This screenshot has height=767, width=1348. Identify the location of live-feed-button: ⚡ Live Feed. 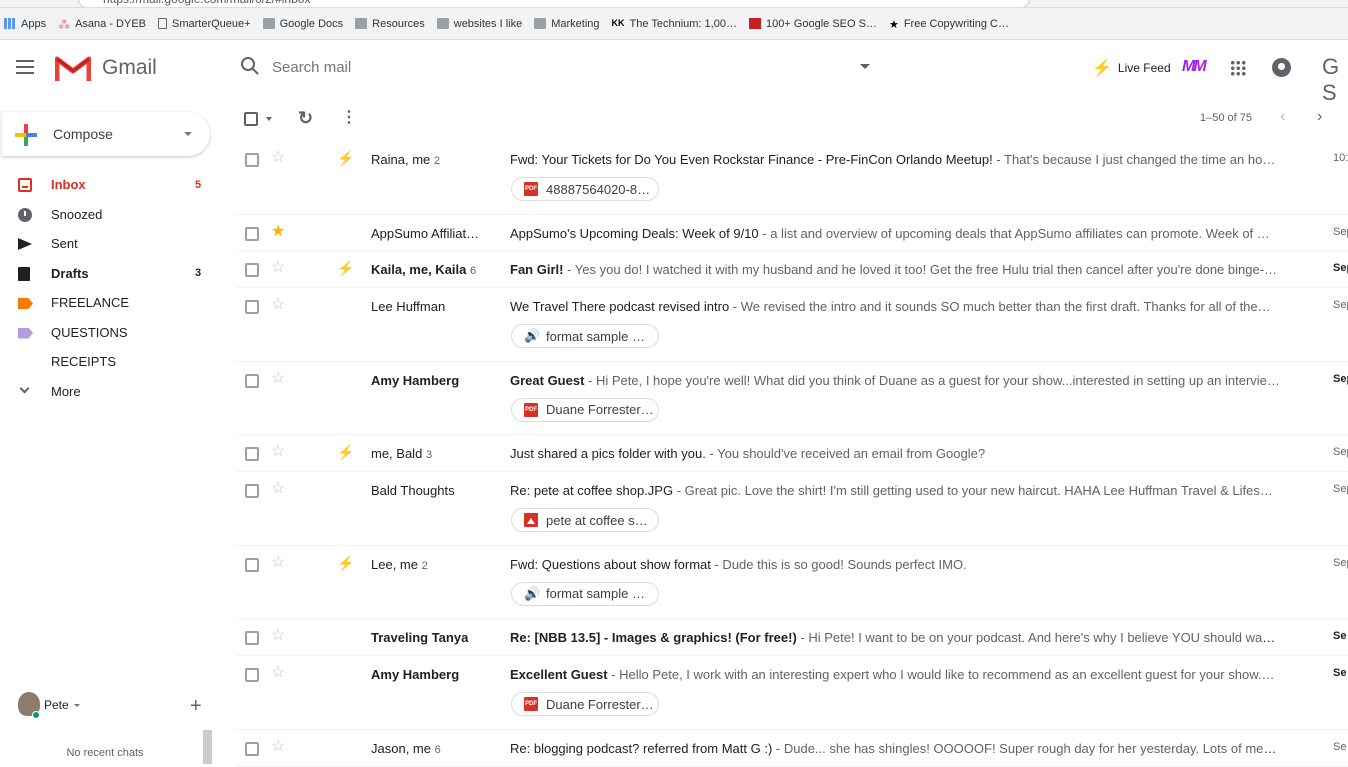
(1131, 68).